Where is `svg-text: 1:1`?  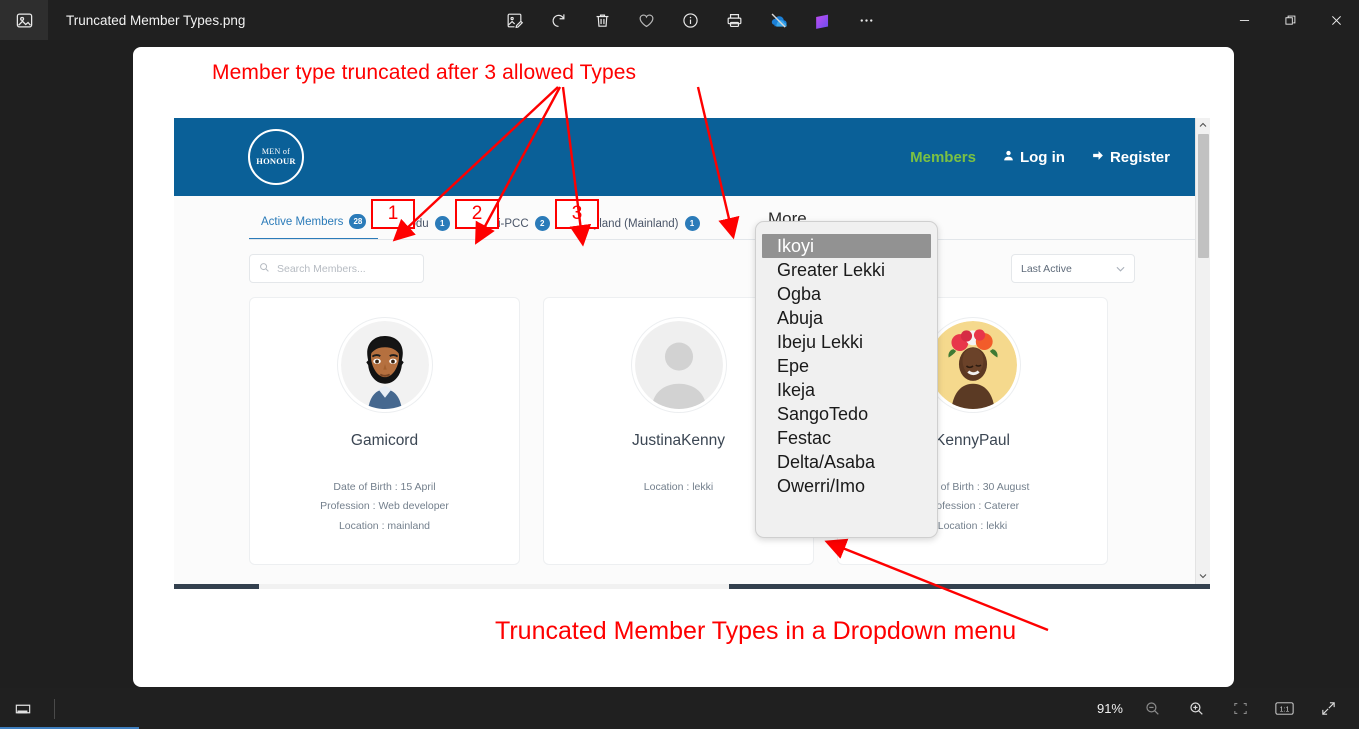 svg-text: 1:1 is located at coordinates (1284, 709).